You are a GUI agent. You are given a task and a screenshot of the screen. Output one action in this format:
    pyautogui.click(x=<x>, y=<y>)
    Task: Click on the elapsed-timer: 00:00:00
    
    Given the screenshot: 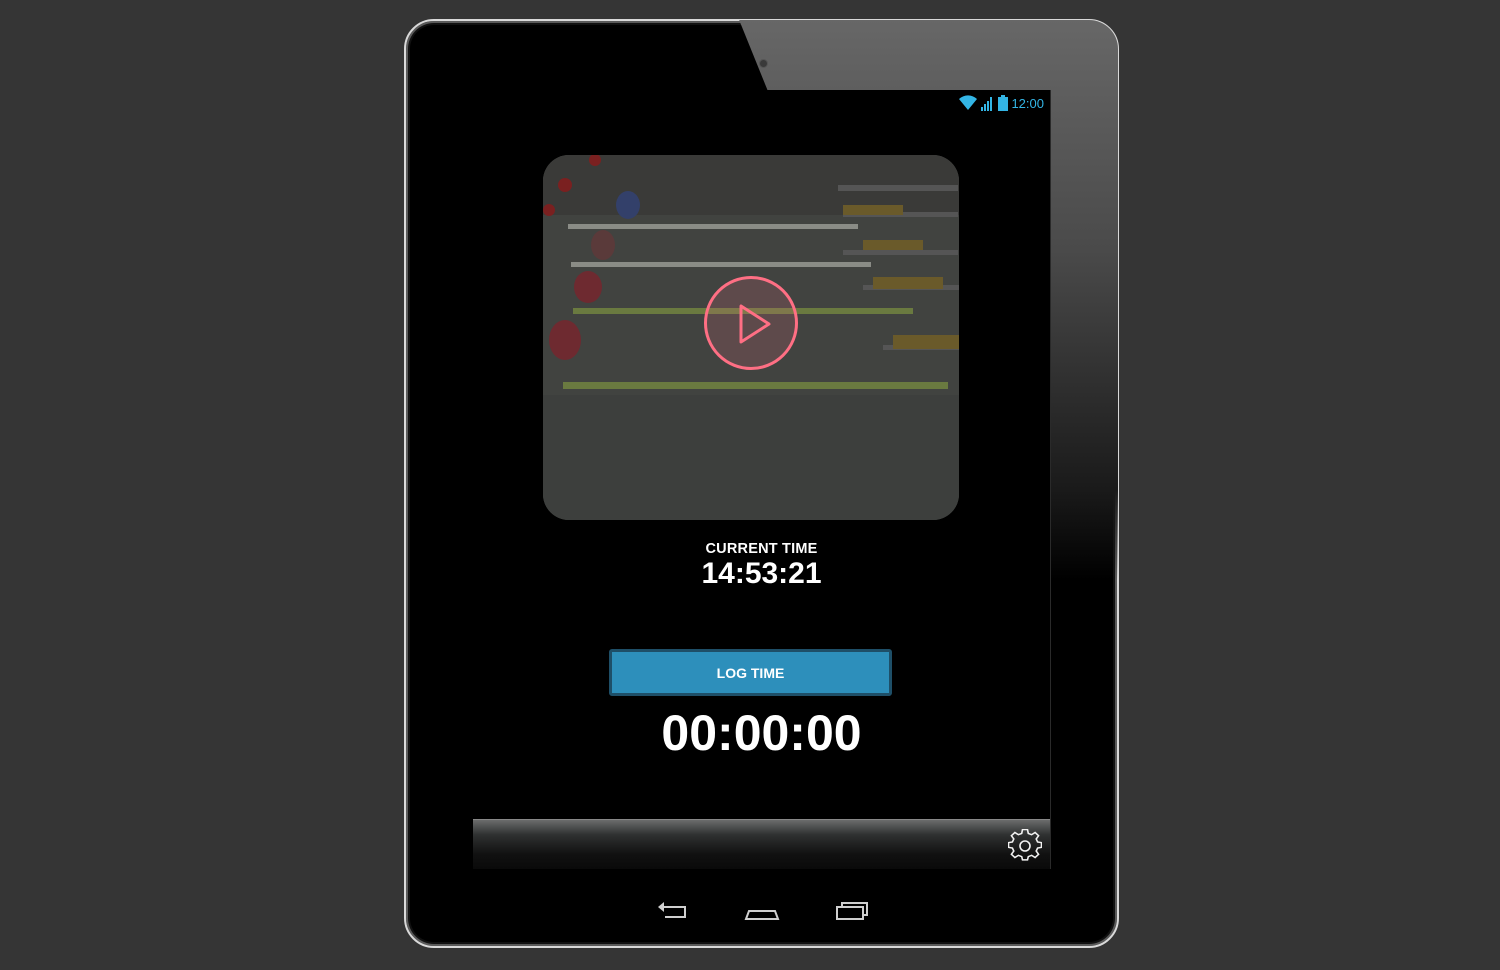 What is the action you would take?
    pyautogui.click(x=761, y=733)
    